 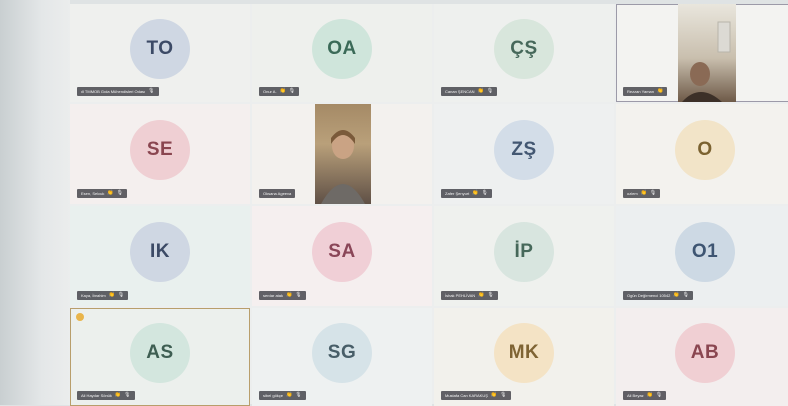 What do you see at coordinates (466, 395) in the screenshot?
I see `participant-name: Mustafa Can KARAKUŞ` at bounding box center [466, 395].